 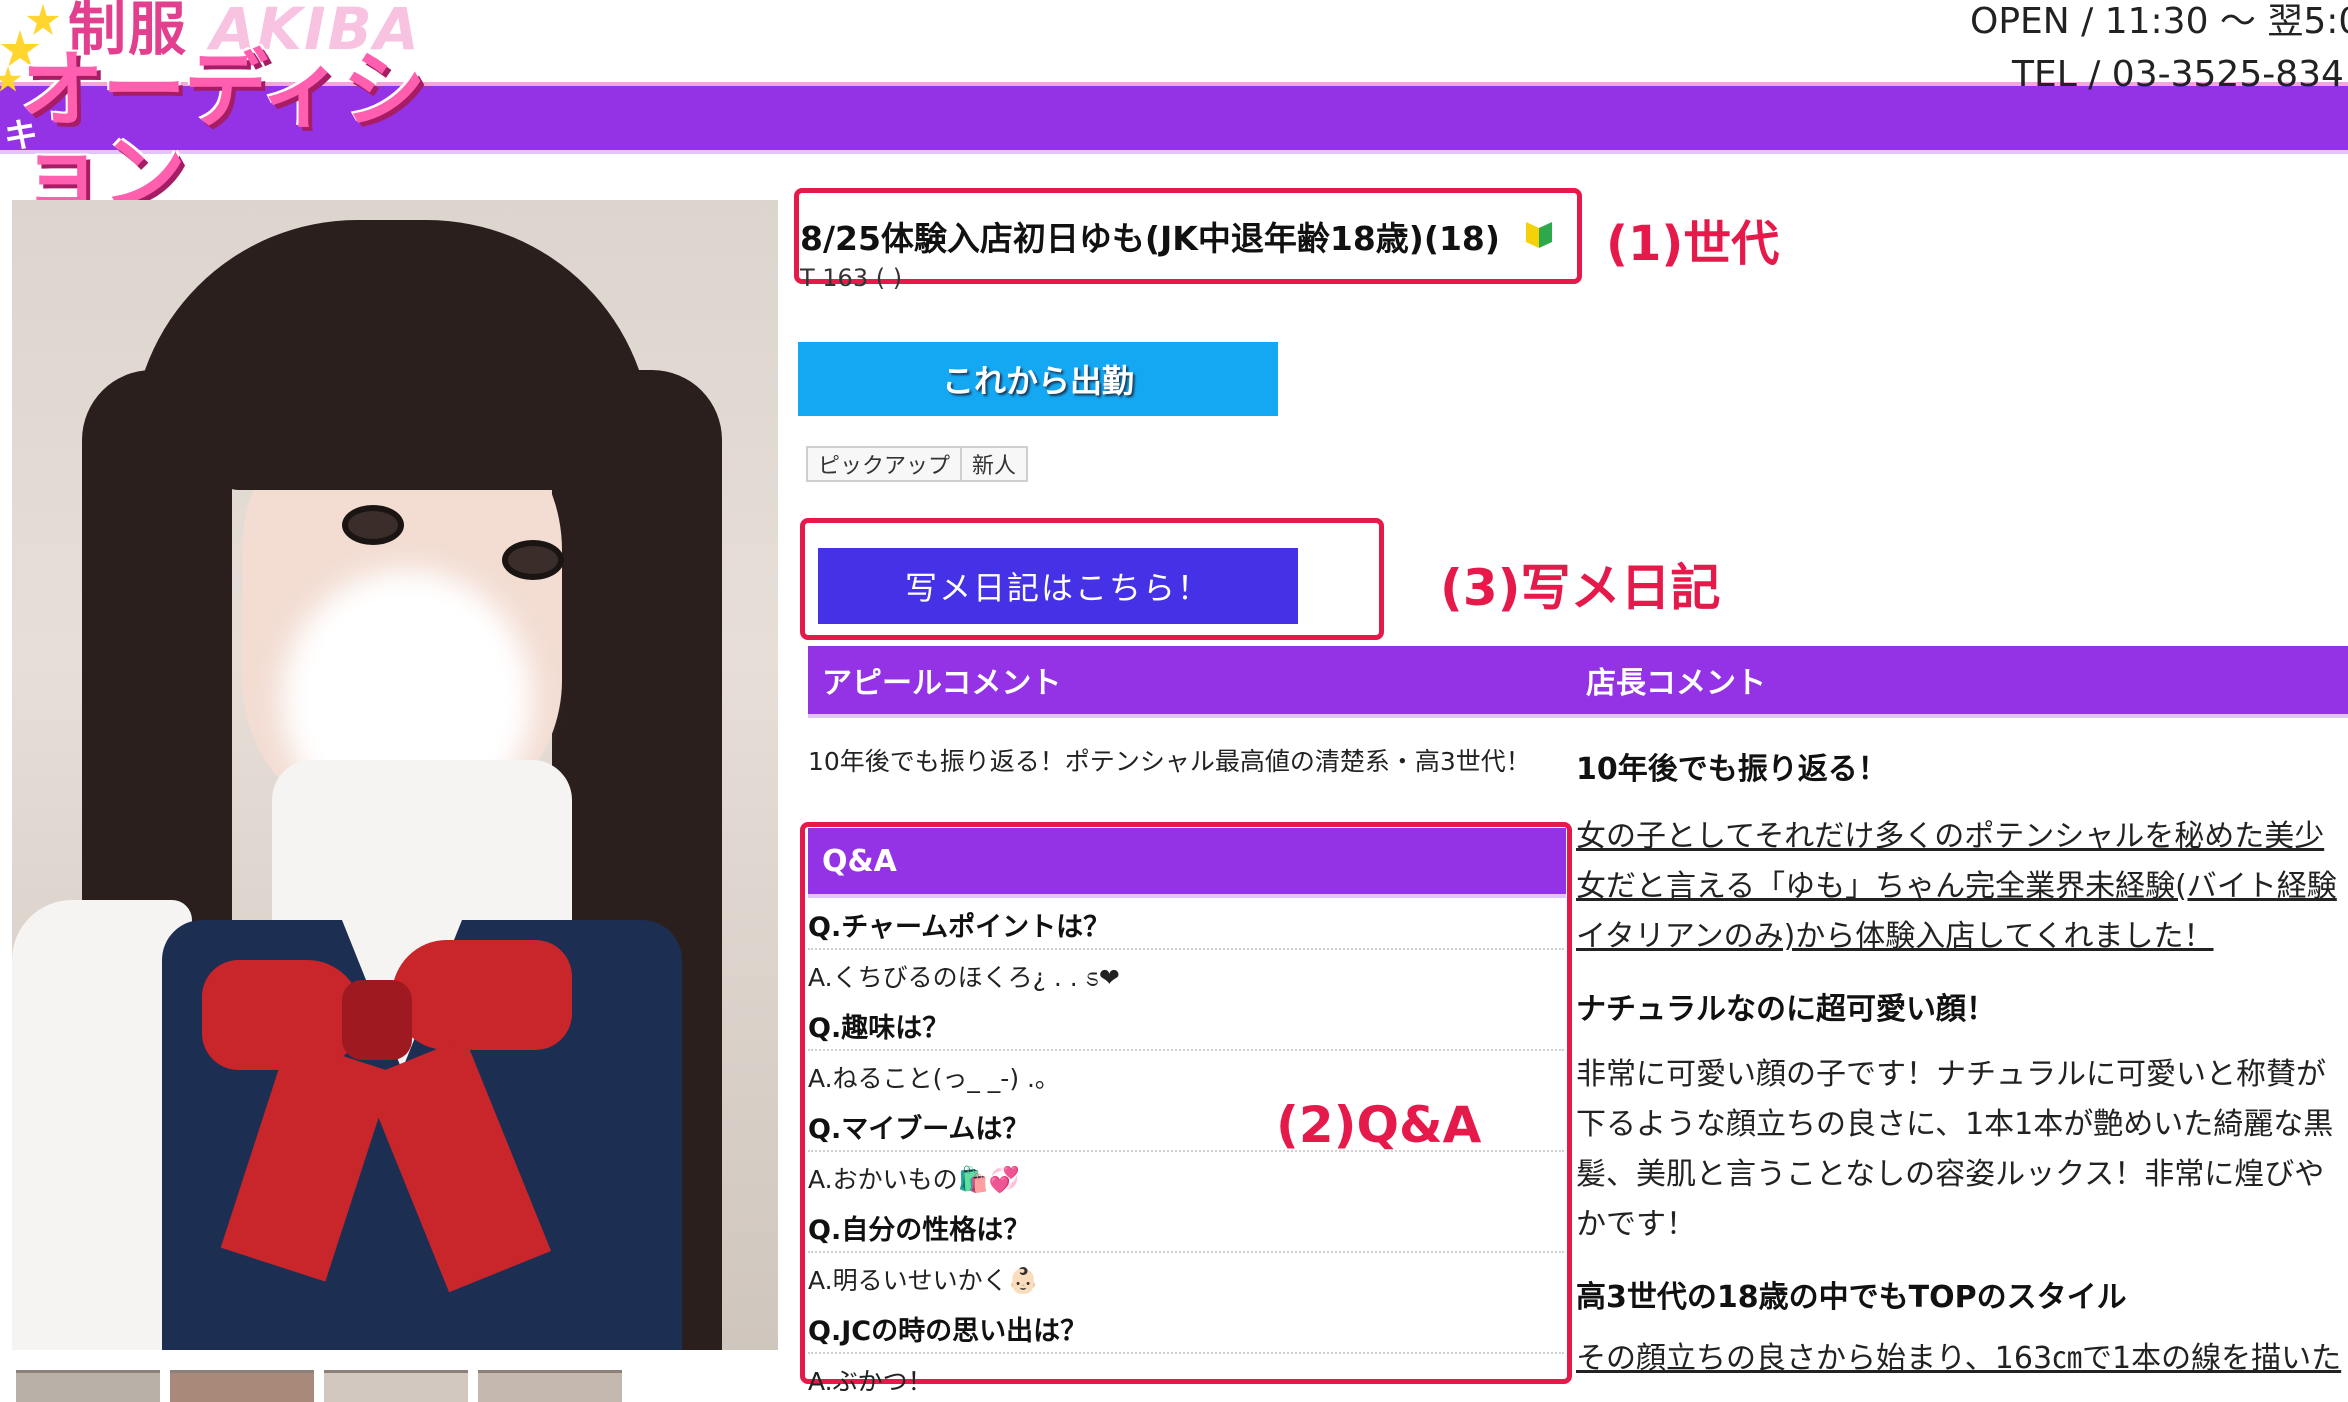 What do you see at coordinates (1186, 1026) in the screenshot?
I see `qa-question: Q.趣味は？` at bounding box center [1186, 1026].